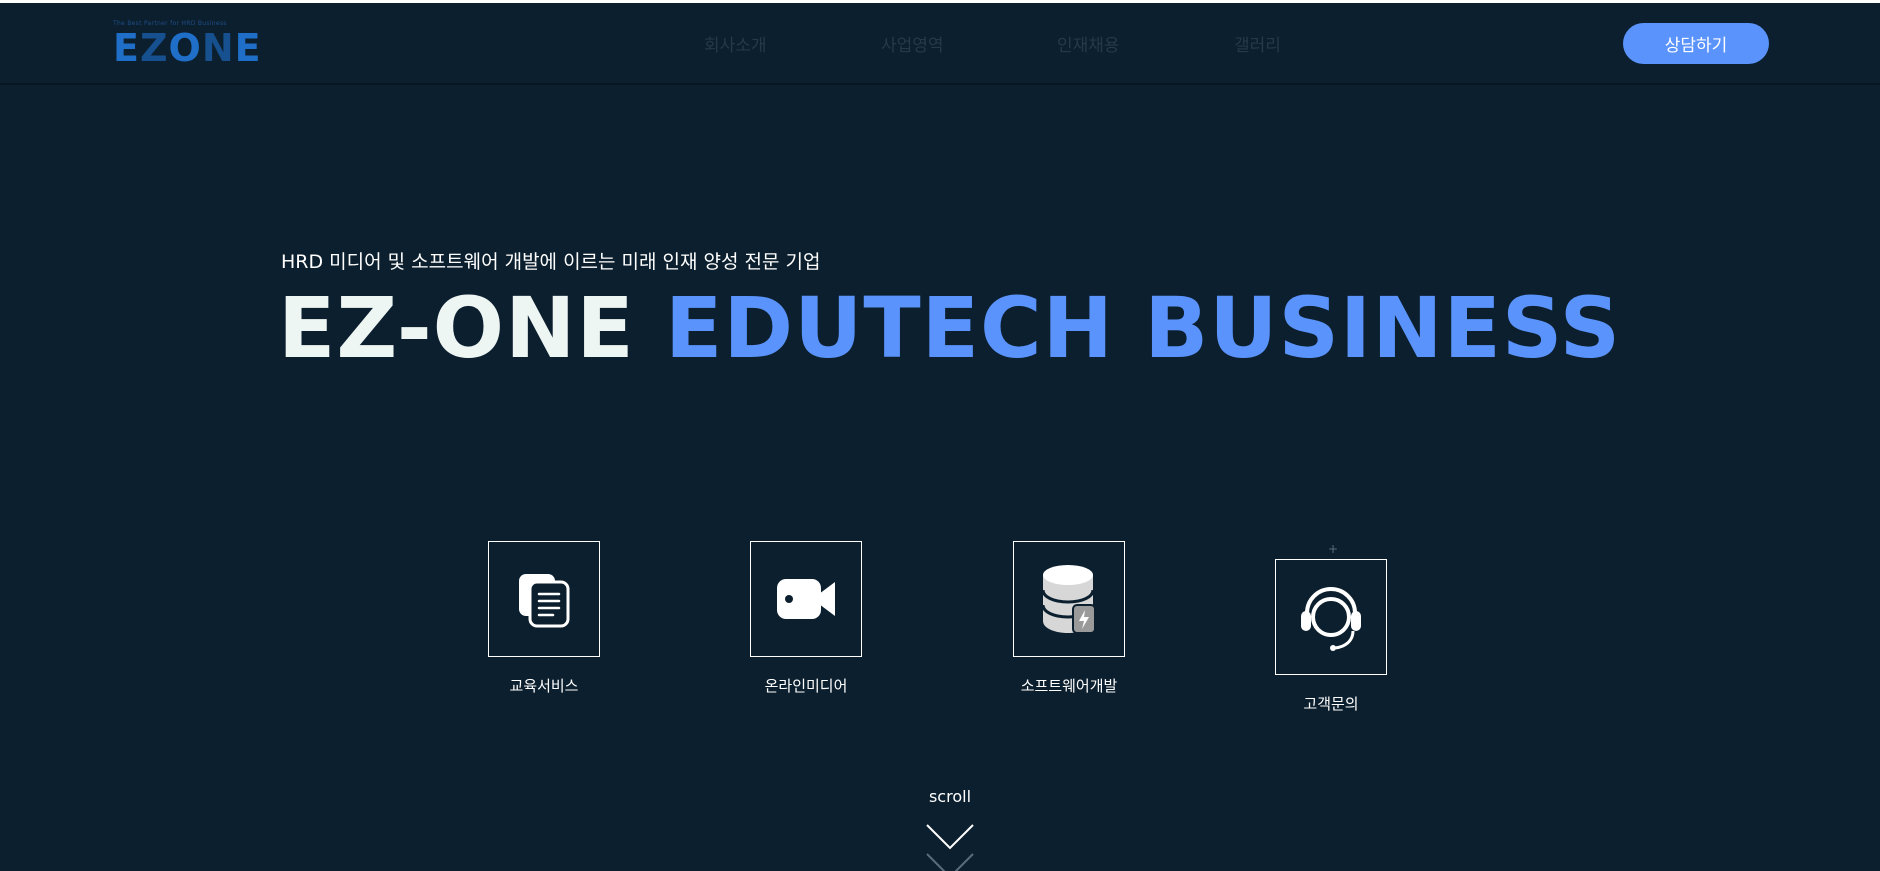 This screenshot has height=871, width=1880. What do you see at coordinates (735, 43) in the screenshot?
I see `nav-item-company: 회사소개` at bounding box center [735, 43].